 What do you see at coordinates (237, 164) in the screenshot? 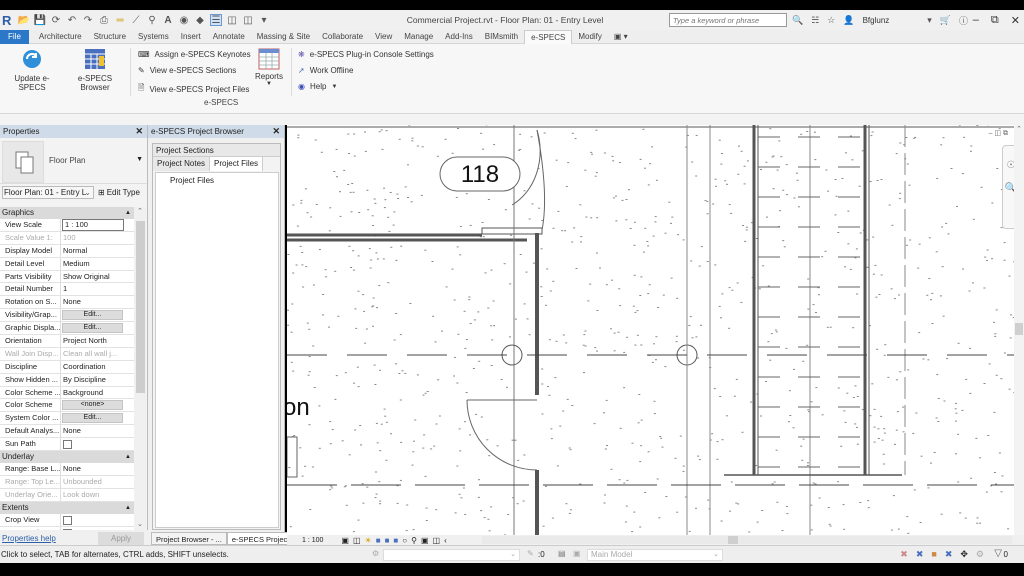
I see `tab-project-files: Project Files` at bounding box center [237, 164].